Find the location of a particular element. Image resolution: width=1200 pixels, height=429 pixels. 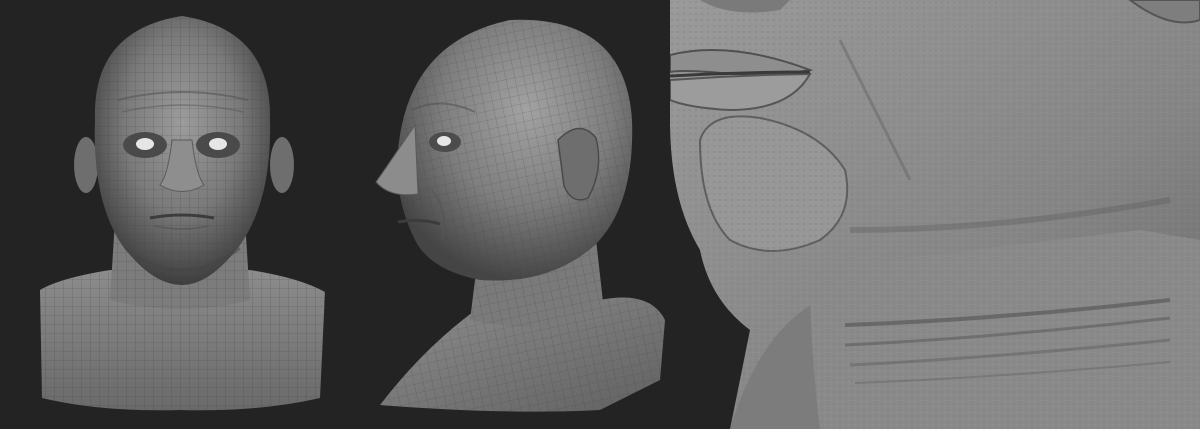

left-ear is located at coordinates (86, 165).